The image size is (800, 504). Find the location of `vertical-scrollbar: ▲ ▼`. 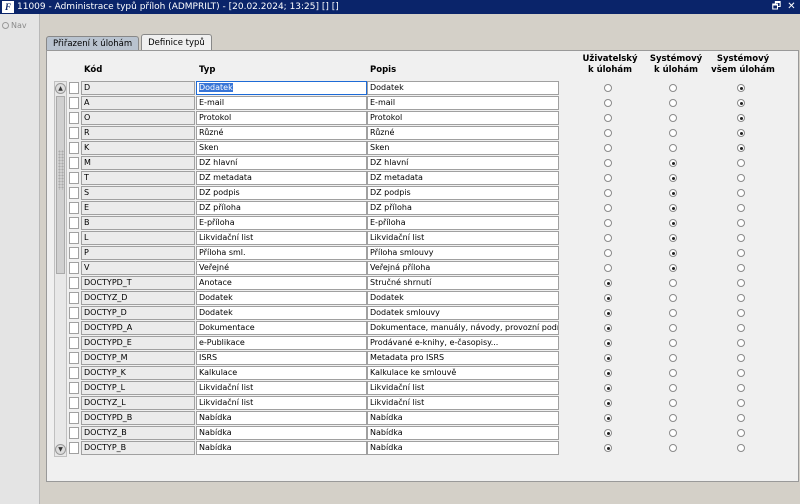

vertical-scrollbar: ▲ ▼ is located at coordinates (60, 269).